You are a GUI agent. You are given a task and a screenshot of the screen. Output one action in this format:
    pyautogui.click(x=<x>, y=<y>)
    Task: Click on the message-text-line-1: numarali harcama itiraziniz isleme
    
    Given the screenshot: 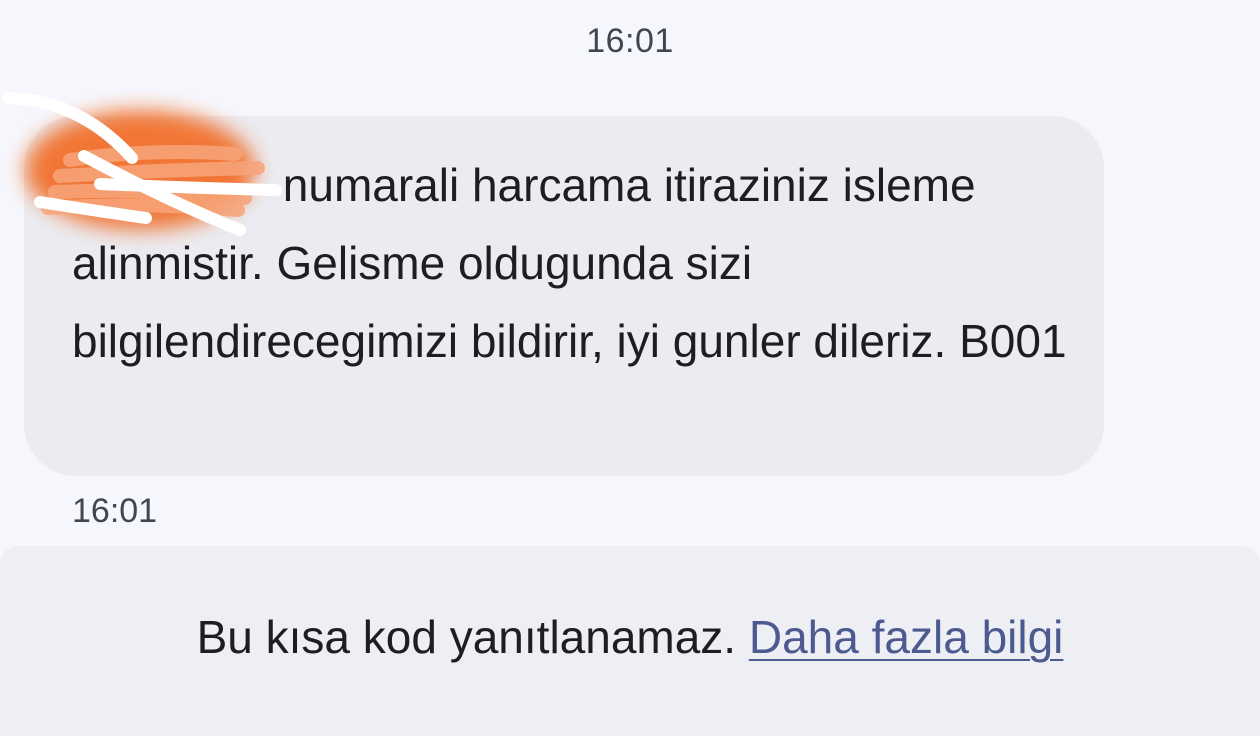 What is the action you would take?
    pyautogui.click(x=629, y=185)
    